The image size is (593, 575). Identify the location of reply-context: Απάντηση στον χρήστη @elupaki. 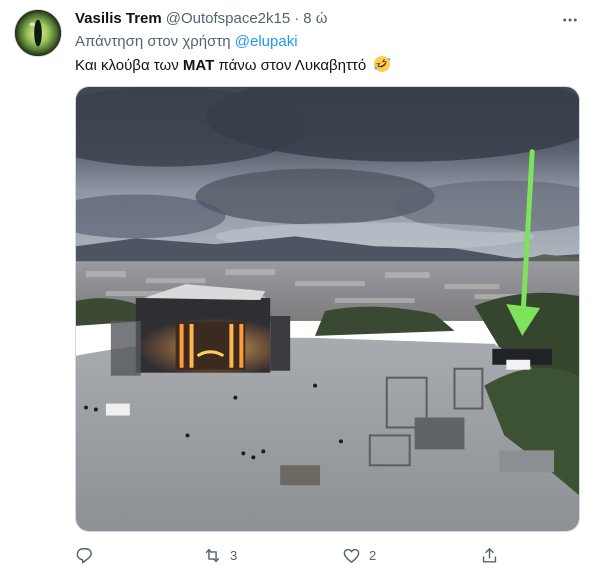
(186, 41).